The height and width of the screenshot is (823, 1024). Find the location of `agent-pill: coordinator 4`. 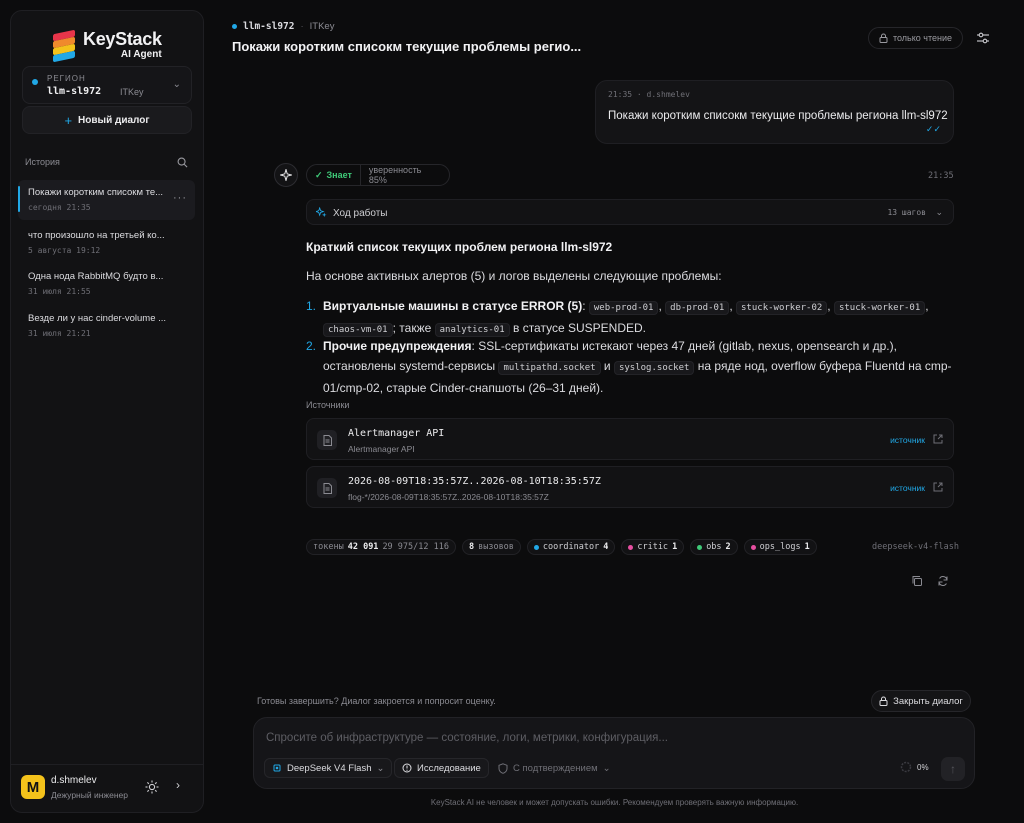

agent-pill: coordinator 4 is located at coordinates (571, 547).